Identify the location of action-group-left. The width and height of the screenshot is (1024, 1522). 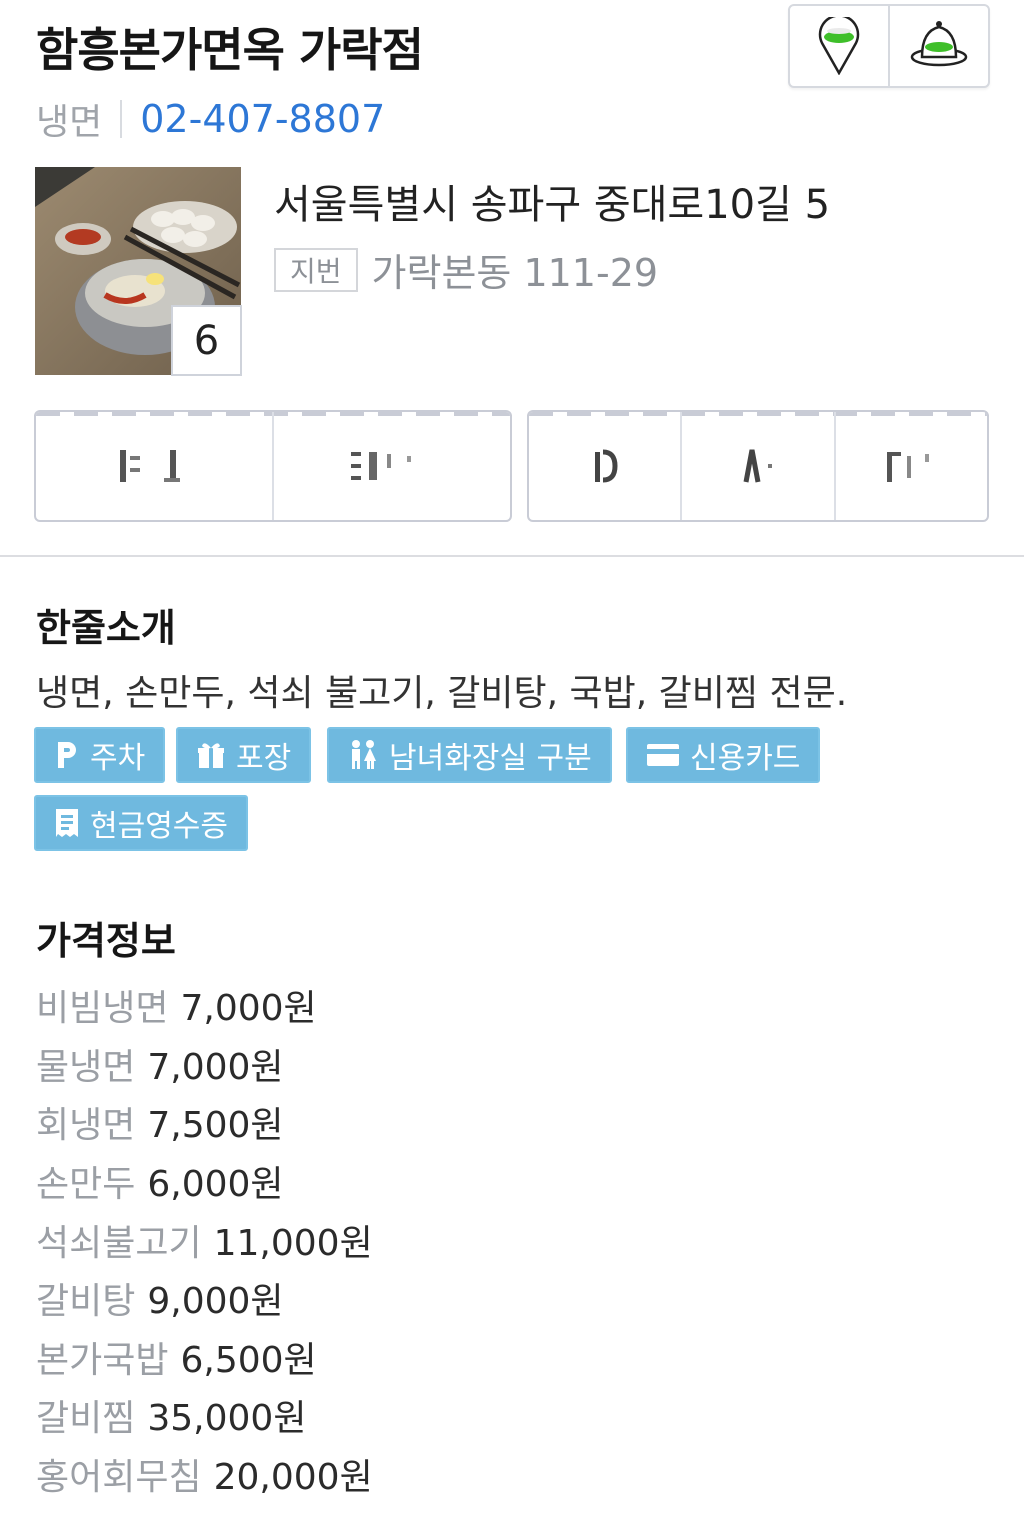
(273, 466).